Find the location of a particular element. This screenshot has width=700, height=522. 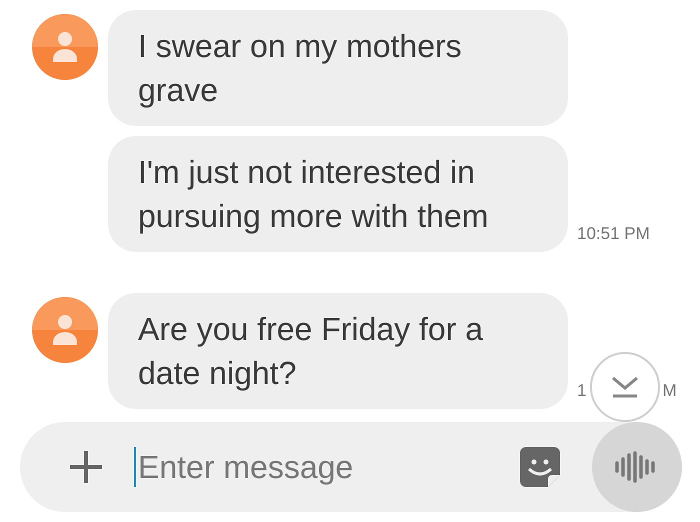

message-bubble: Are you free Friday for a date night? is located at coordinates (338, 351).